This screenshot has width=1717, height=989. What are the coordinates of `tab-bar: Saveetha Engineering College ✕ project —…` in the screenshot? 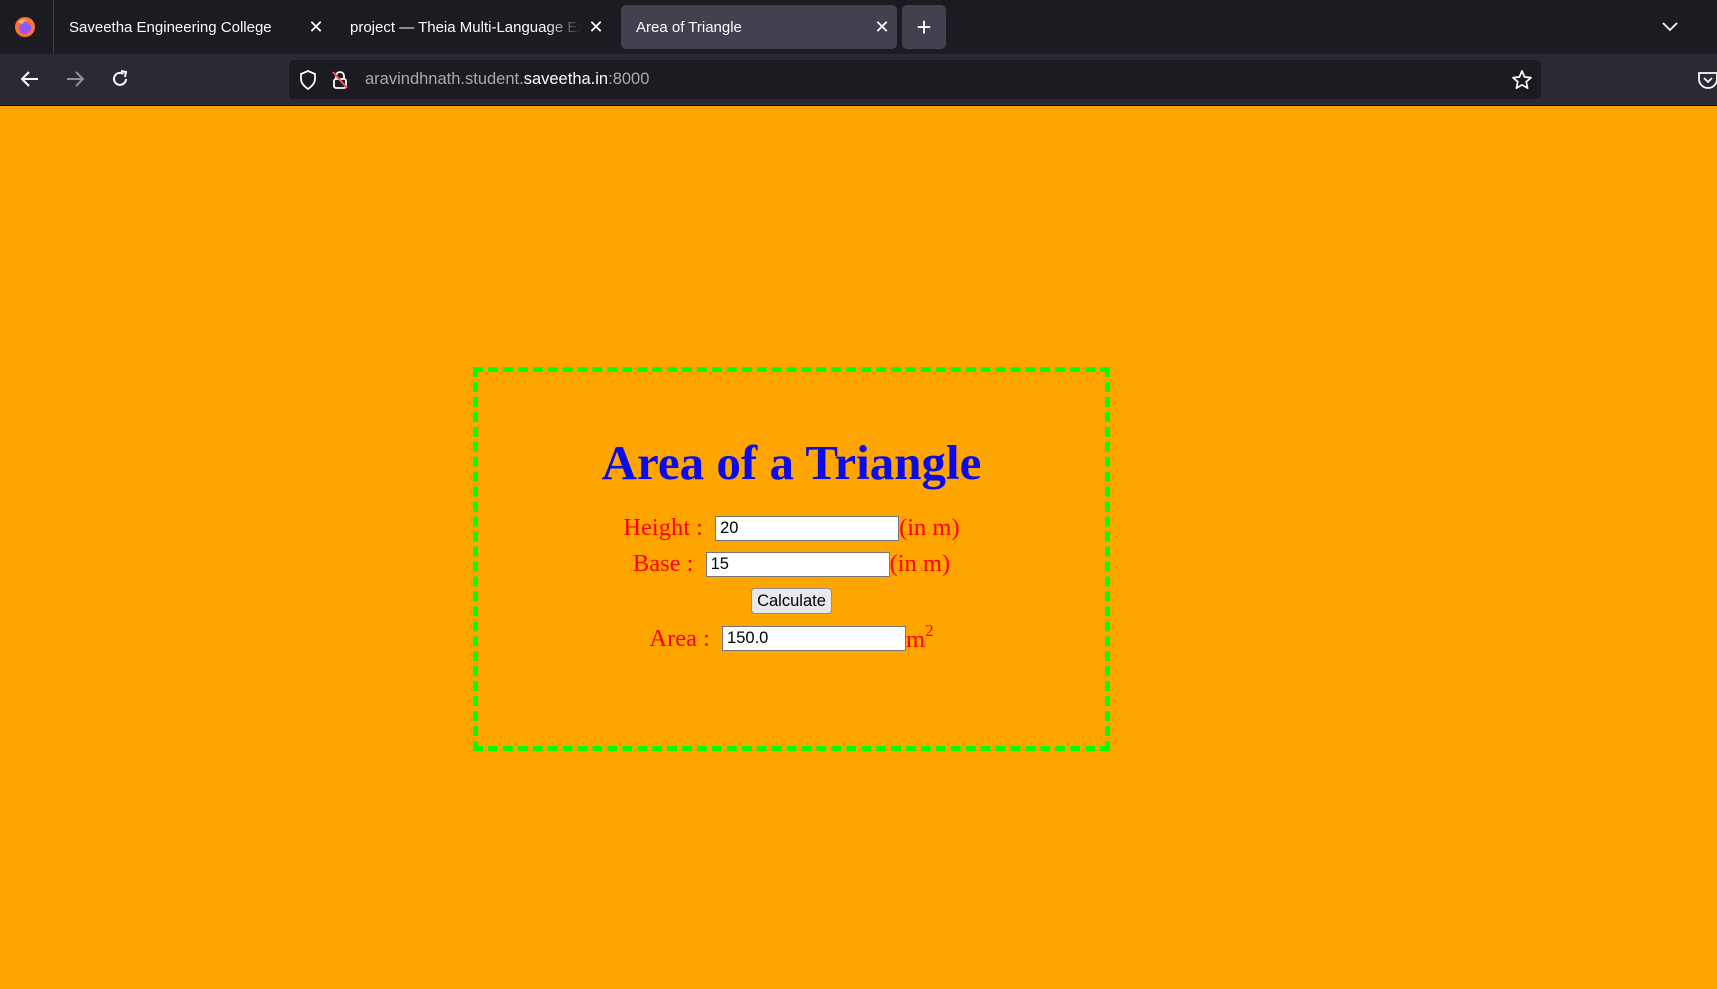 It's located at (858, 27).